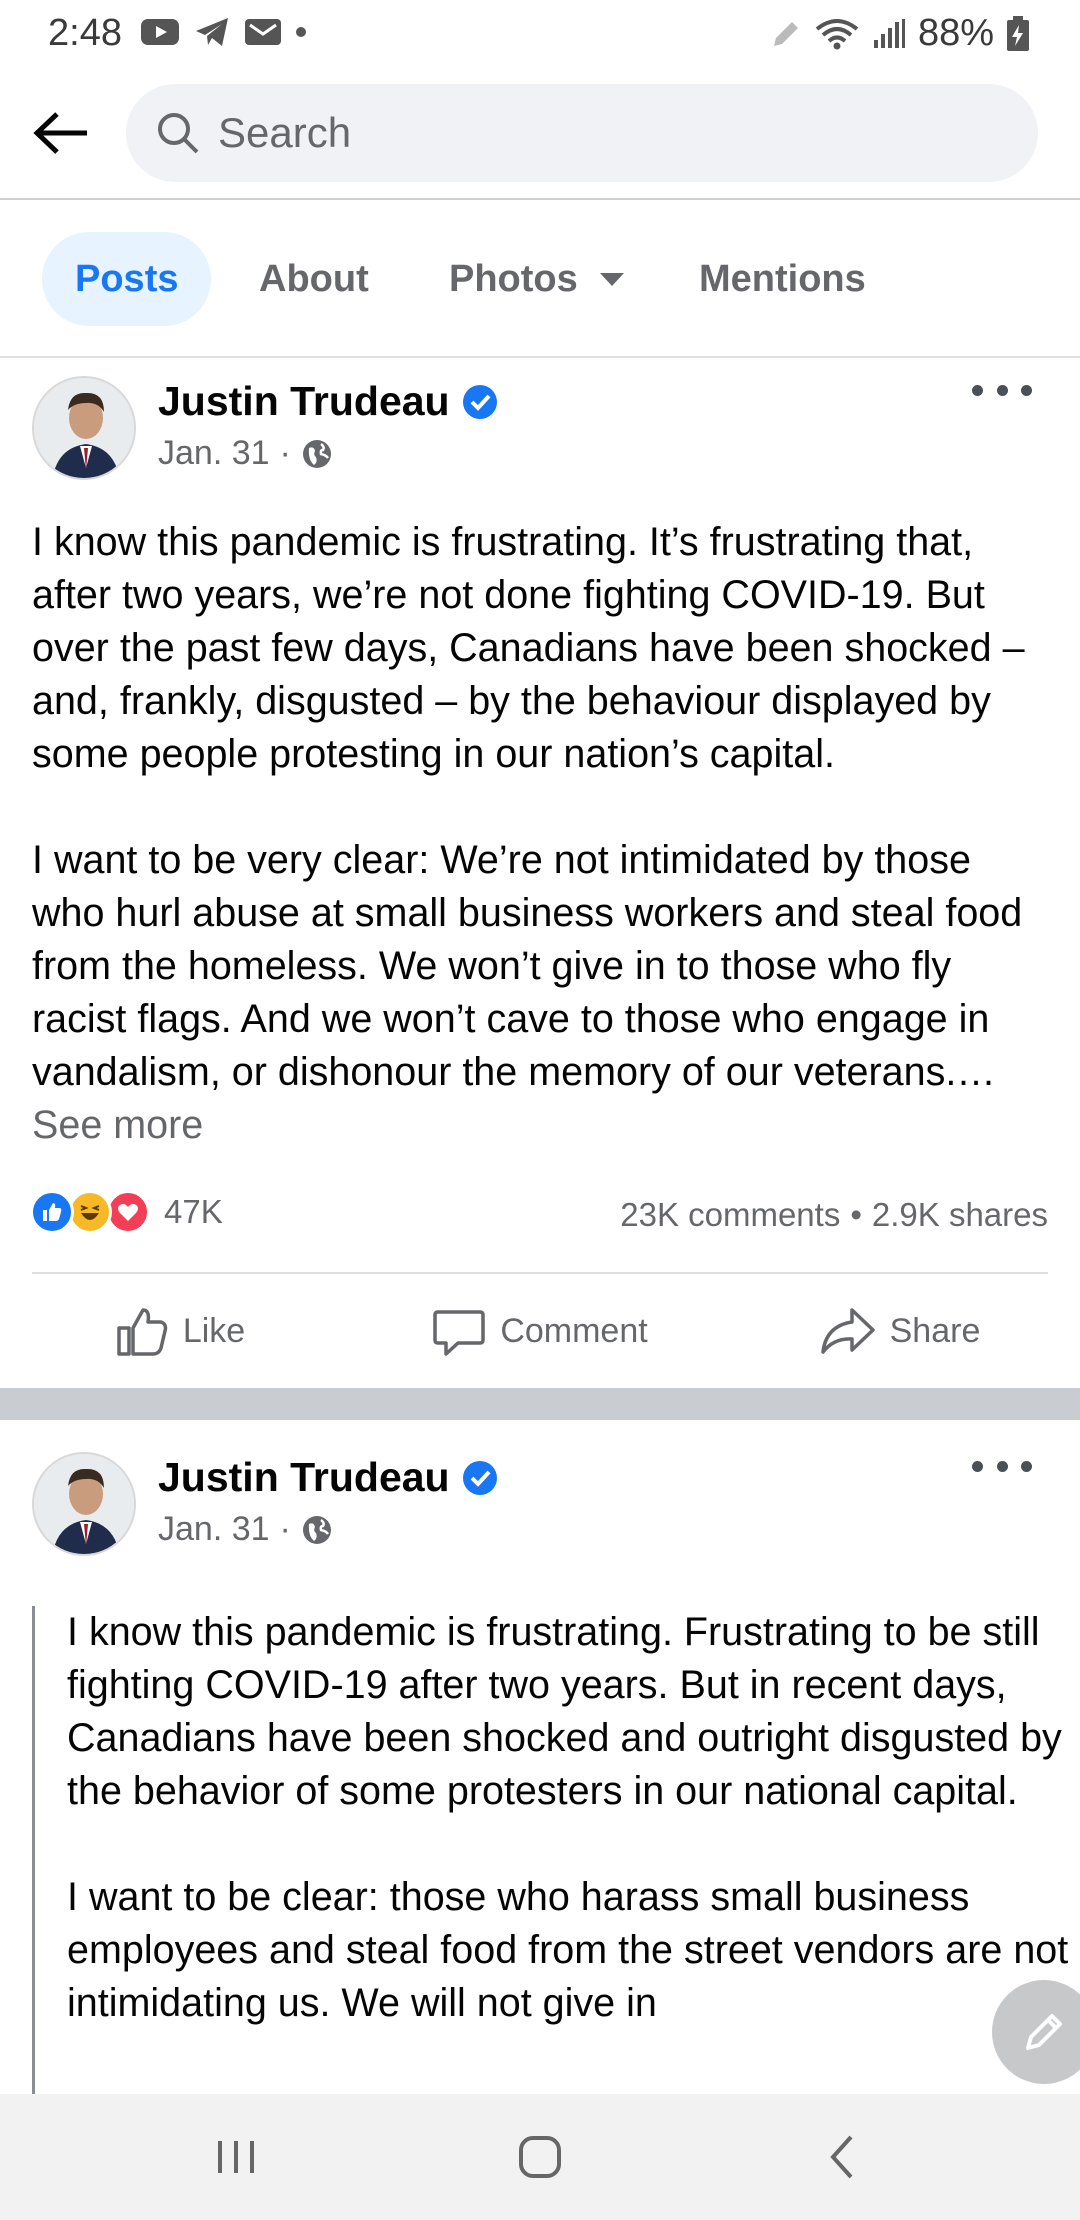  Describe the element at coordinates (730, 1215) in the screenshot. I see `comments-count: 23K comments` at that location.